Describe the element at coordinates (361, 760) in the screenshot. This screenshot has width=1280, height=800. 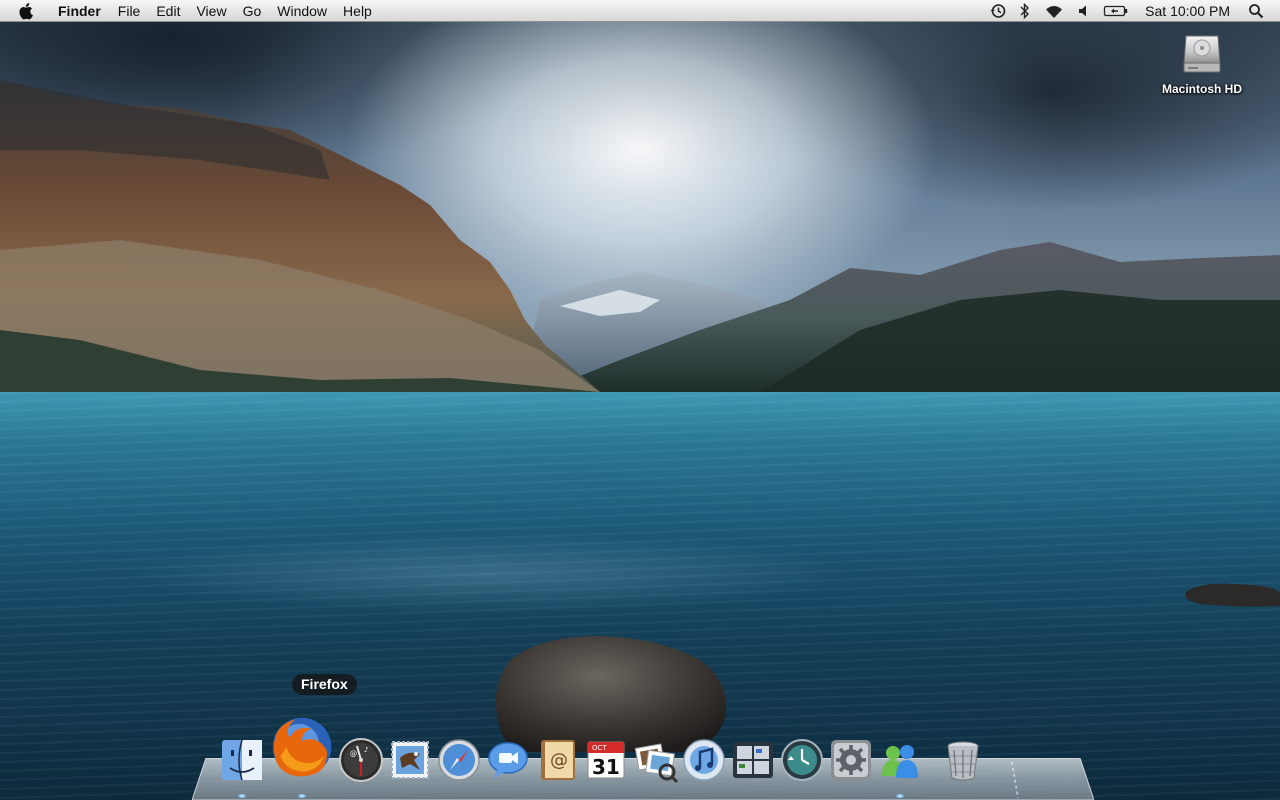
I see `dock-dashboard-icon: @ ♪` at that location.